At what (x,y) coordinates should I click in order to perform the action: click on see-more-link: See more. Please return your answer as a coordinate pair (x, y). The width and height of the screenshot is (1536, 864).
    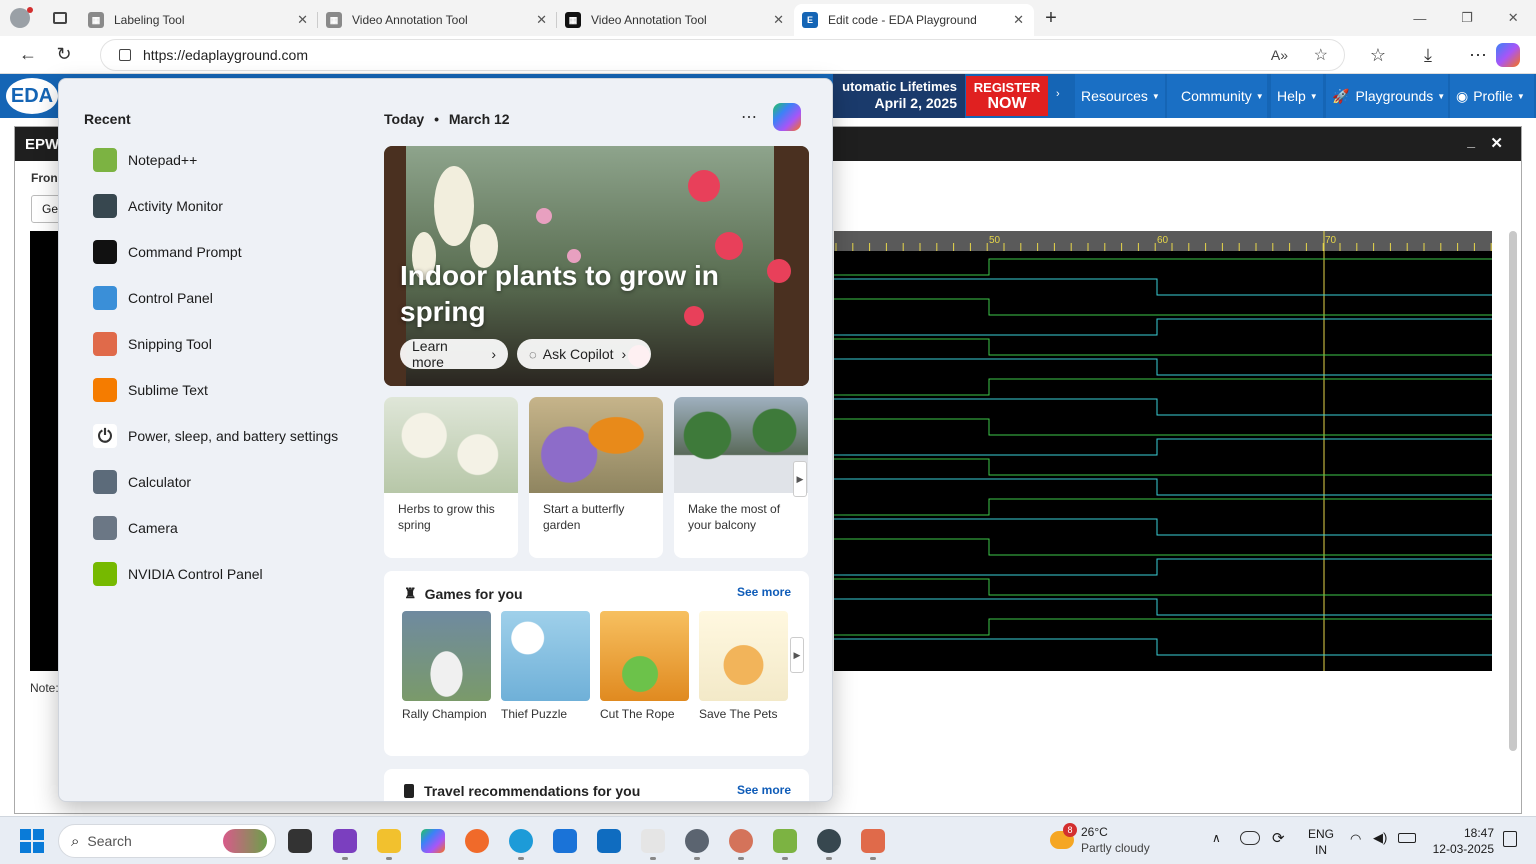
    Looking at the image, I should click on (764, 592).